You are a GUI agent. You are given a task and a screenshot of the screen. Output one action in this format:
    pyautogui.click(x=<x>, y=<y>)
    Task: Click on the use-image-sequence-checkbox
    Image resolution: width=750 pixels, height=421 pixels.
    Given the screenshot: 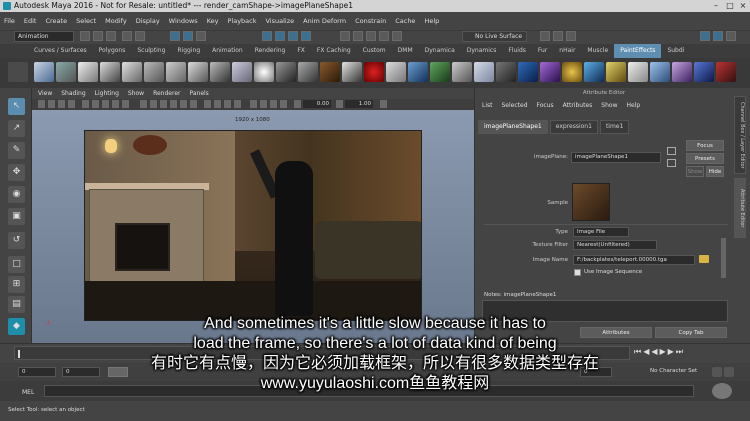 What is the action you would take?
    pyautogui.click(x=577, y=272)
    